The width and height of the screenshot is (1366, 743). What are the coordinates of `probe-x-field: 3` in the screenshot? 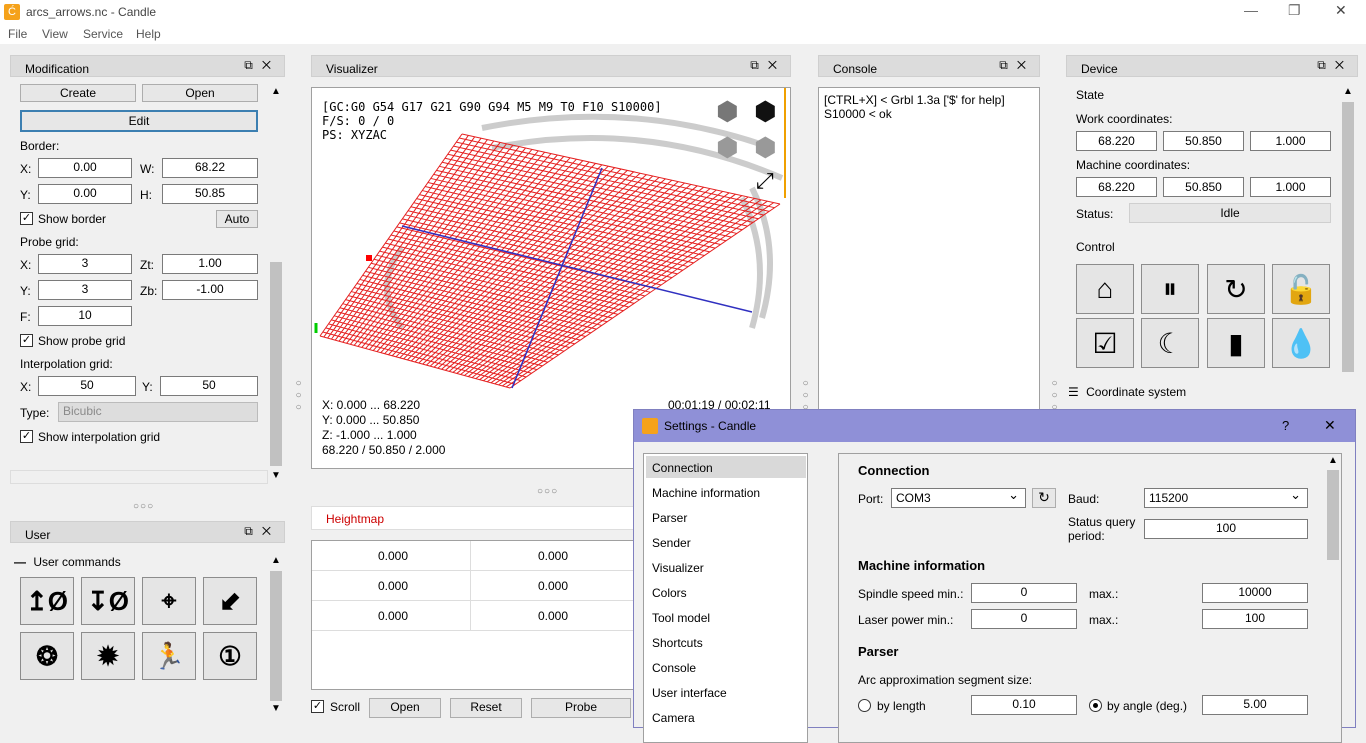 It's located at (85, 264).